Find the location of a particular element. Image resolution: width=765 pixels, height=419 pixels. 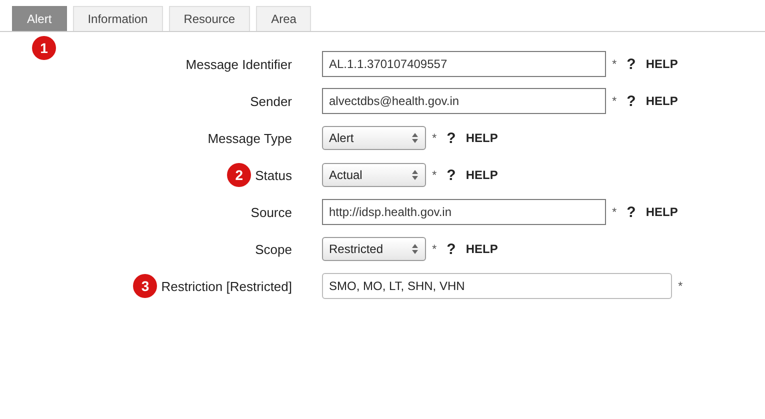

restriction-field: SMO, MO, LT, SHN, VHN is located at coordinates (497, 286).